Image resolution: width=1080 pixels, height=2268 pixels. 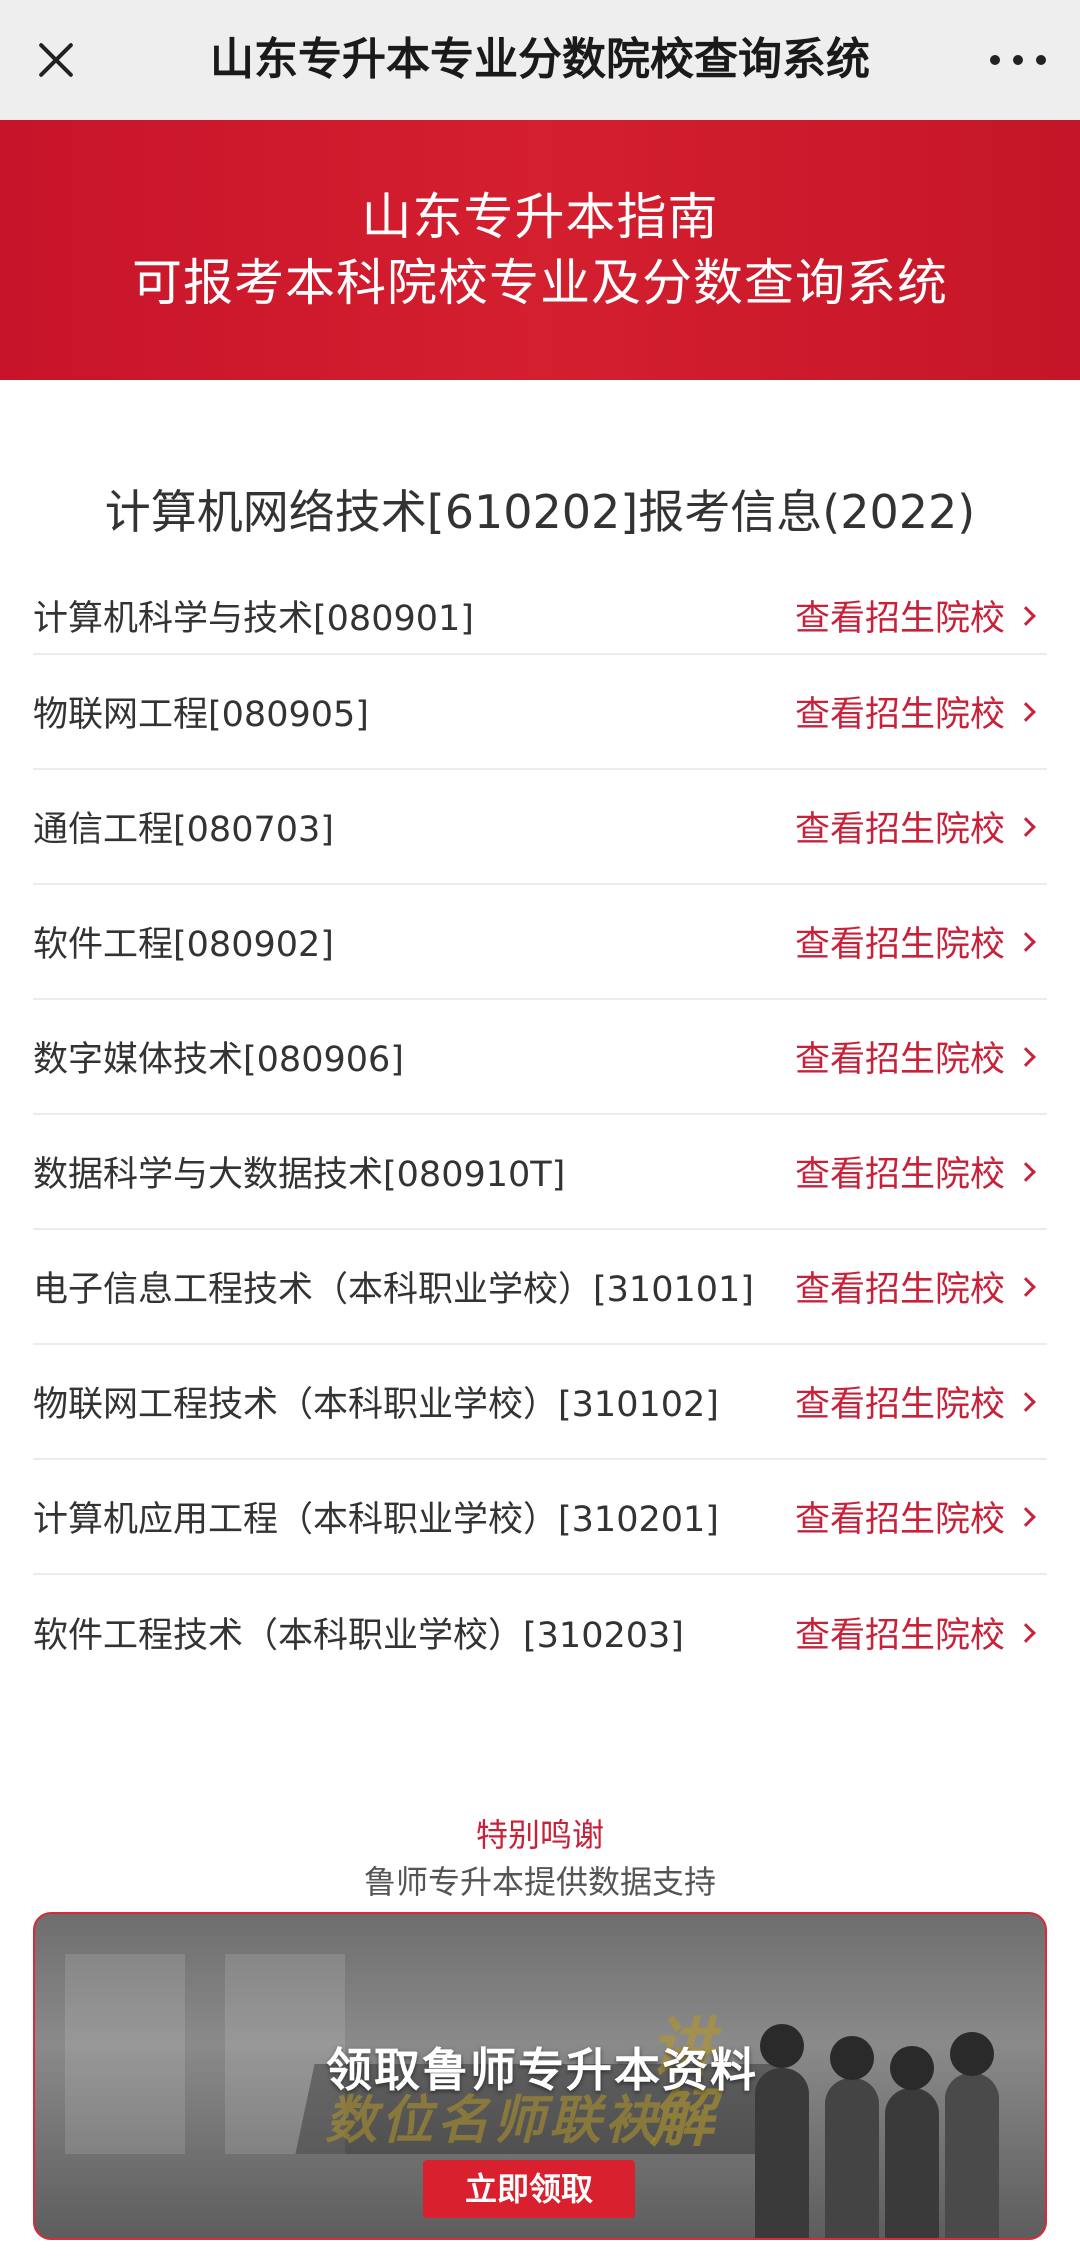 What do you see at coordinates (376, 1520) in the screenshot?
I see `major-name: 计算机应用工程（本科职业学校）[310201]` at bounding box center [376, 1520].